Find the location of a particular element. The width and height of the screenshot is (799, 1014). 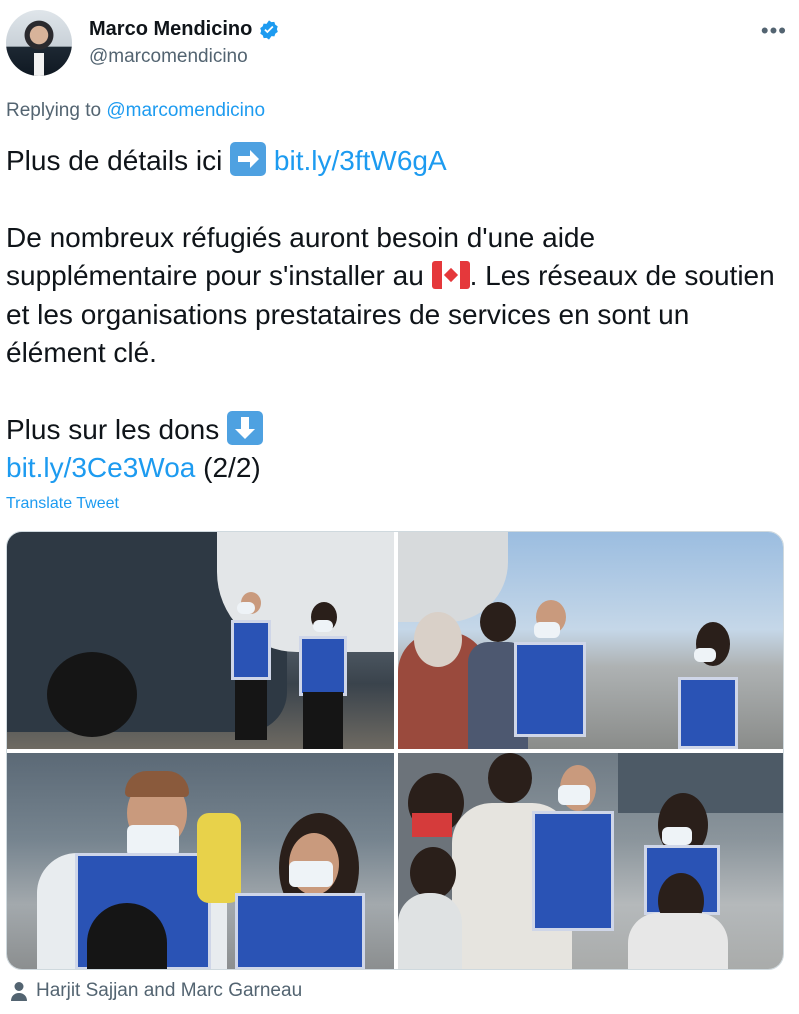

donations-link: bit.ly/3Ce3Woa is located at coordinates (100, 467).